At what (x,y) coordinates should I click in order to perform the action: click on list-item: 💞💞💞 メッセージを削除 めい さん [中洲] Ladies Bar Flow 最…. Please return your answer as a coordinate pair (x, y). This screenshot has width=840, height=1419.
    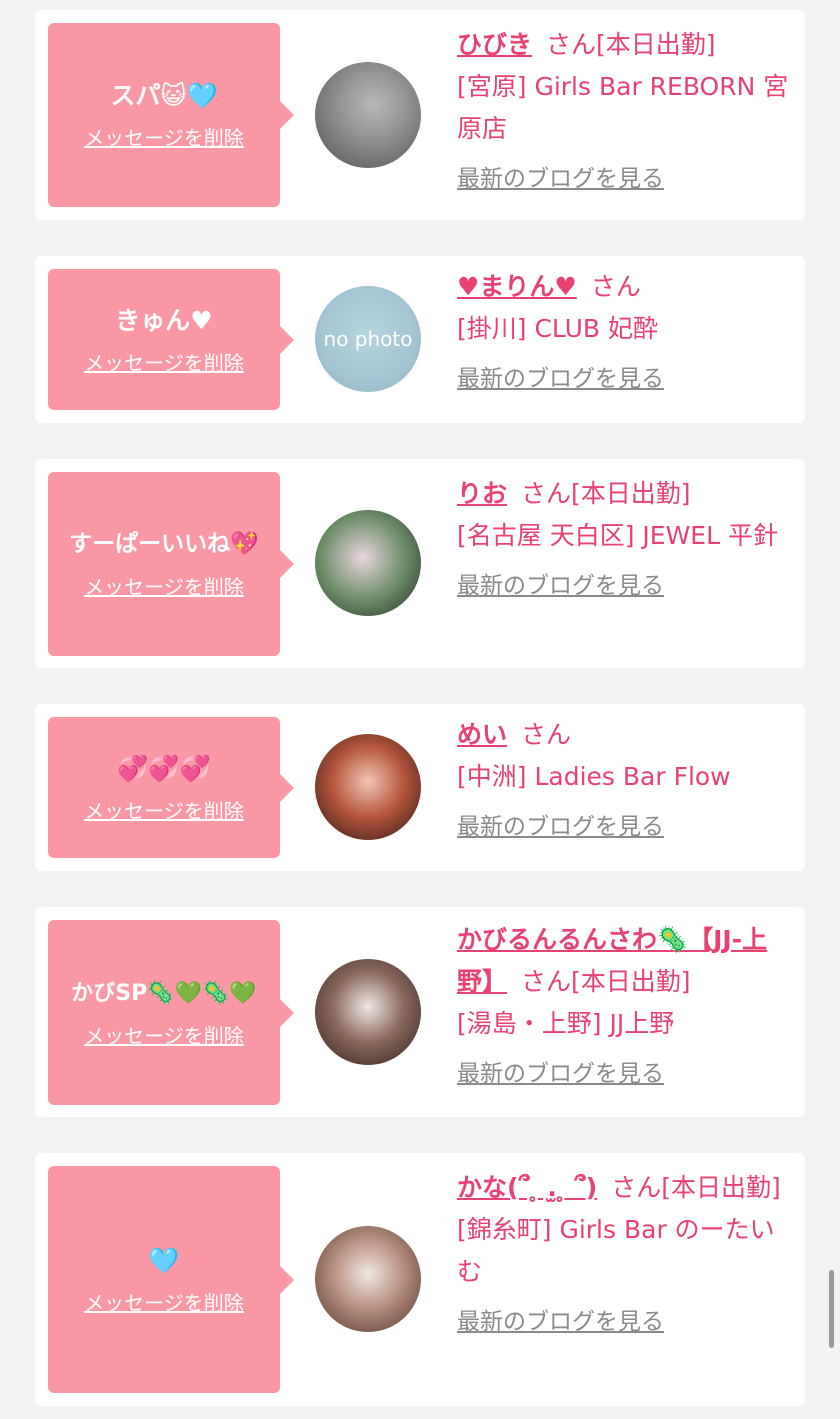
    Looking at the image, I should click on (420, 787).